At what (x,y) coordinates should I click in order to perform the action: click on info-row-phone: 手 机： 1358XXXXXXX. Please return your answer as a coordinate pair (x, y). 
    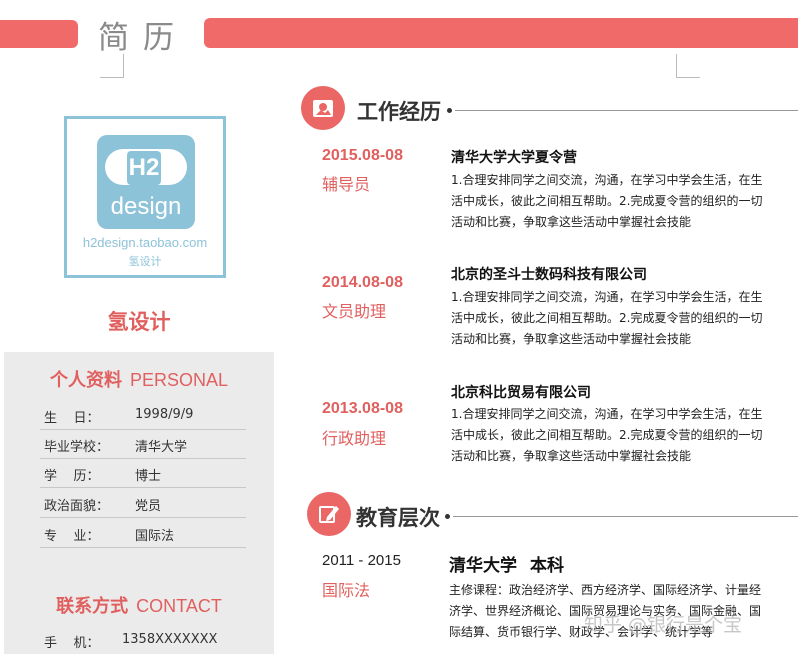
    Looking at the image, I should click on (143, 640).